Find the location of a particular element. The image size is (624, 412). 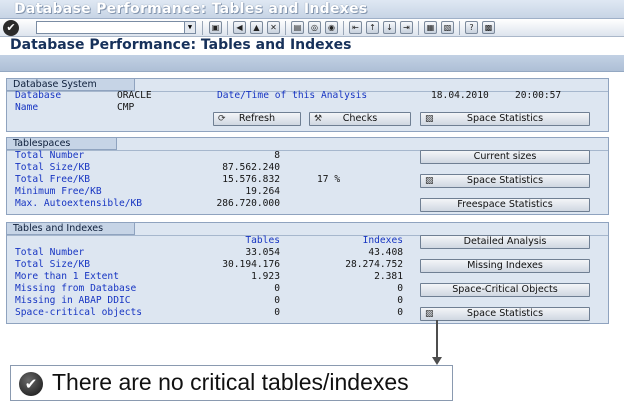

create-session-icon: ▦ is located at coordinates (430, 27).